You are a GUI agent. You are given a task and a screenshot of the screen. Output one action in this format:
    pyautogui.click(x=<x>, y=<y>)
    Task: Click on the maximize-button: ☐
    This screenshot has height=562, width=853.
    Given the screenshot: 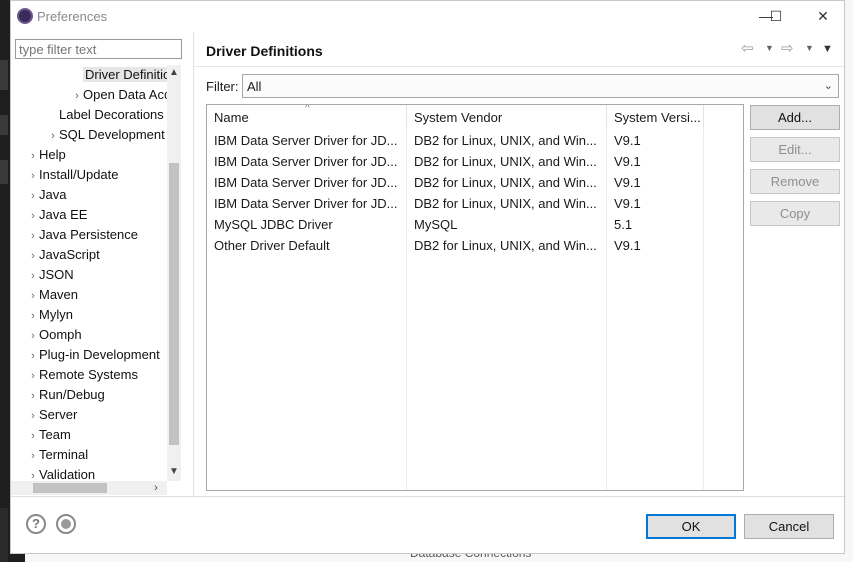 What is the action you would take?
    pyautogui.click(x=776, y=16)
    